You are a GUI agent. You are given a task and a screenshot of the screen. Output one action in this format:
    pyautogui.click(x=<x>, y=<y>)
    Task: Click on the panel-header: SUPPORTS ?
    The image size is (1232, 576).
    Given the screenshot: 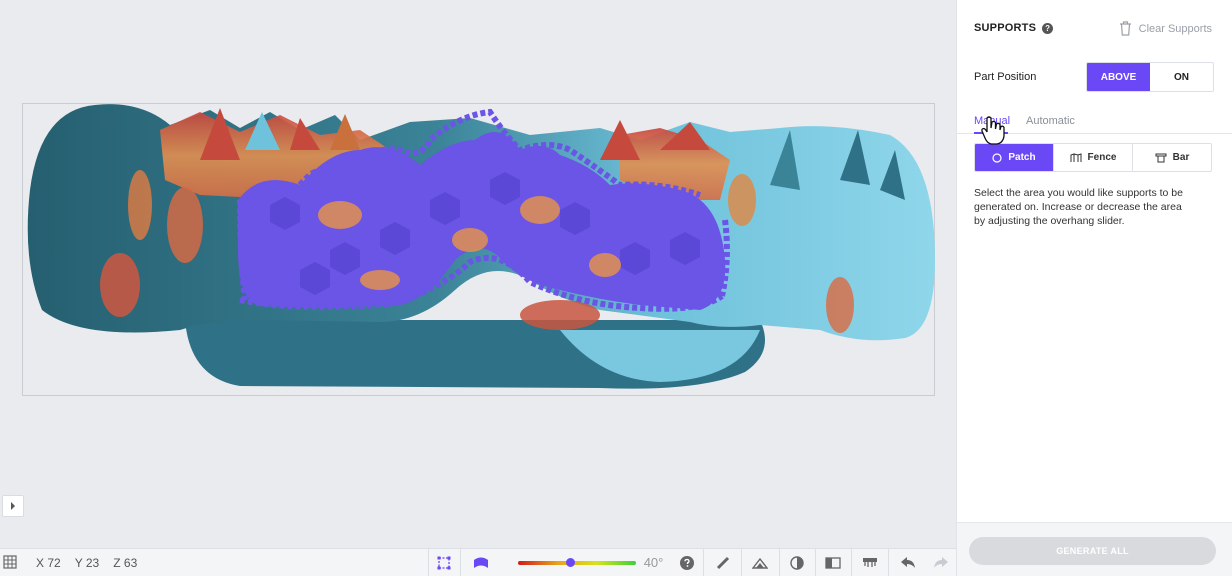 What is the action you would take?
    pyautogui.click(x=1014, y=28)
    